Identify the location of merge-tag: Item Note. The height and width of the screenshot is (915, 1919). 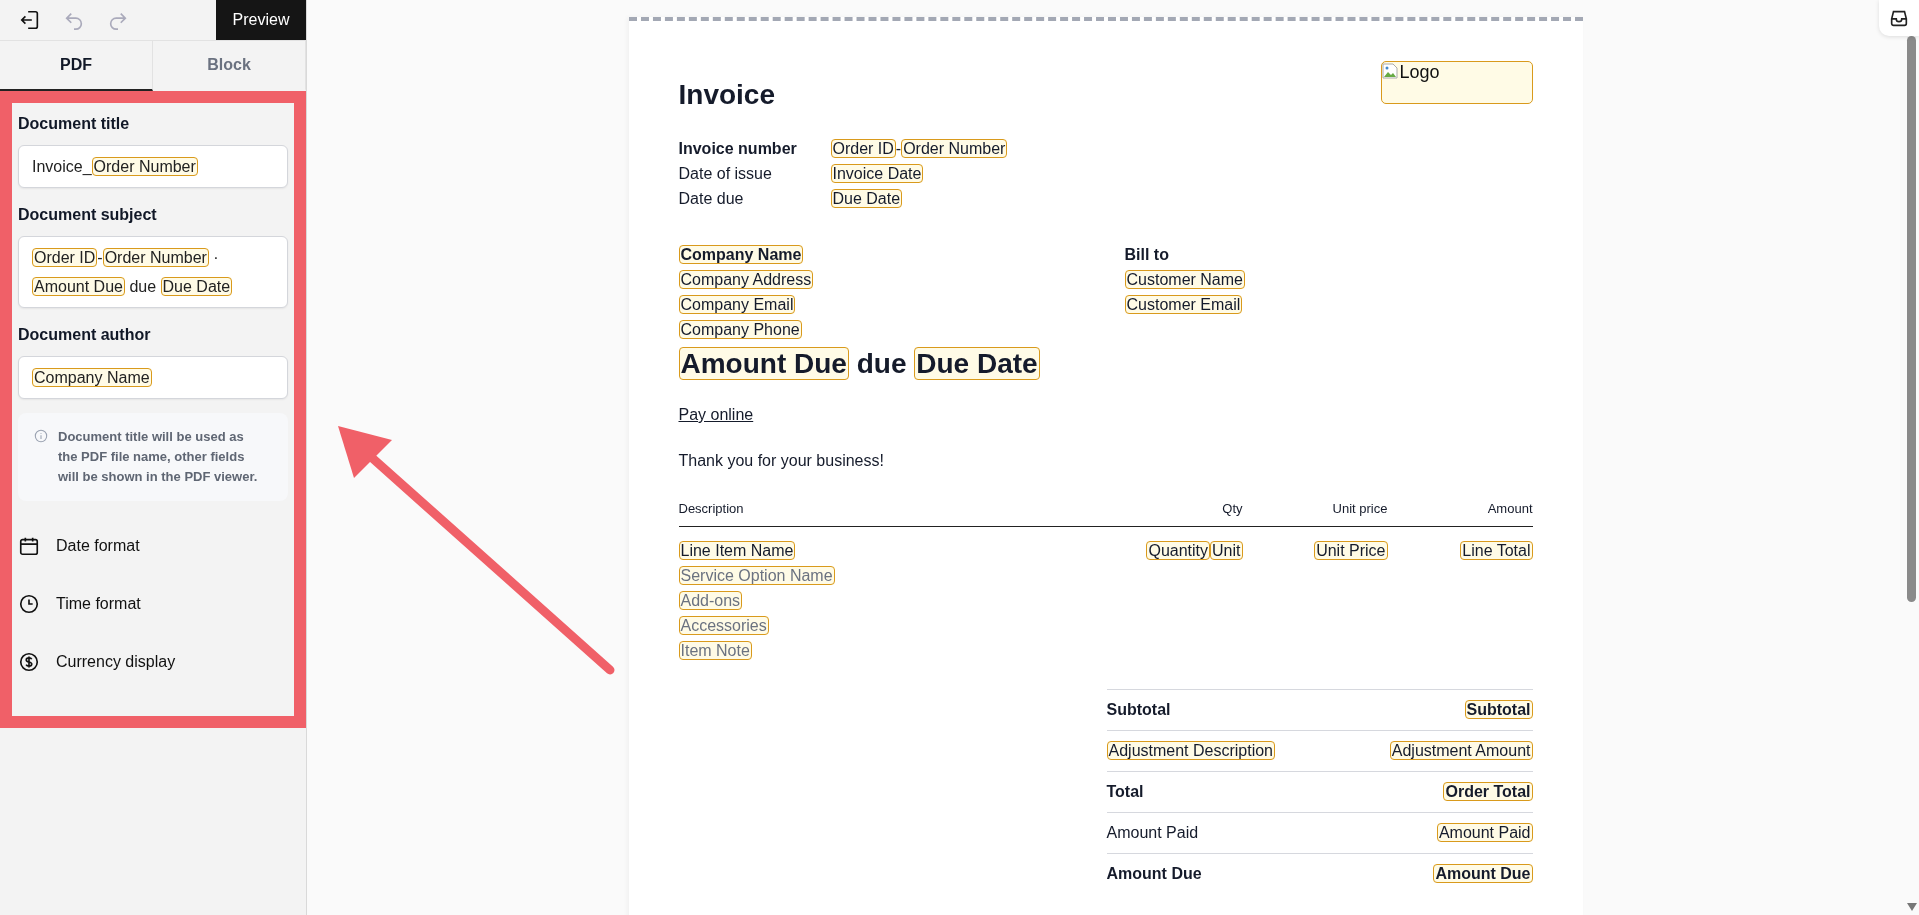
(715, 650).